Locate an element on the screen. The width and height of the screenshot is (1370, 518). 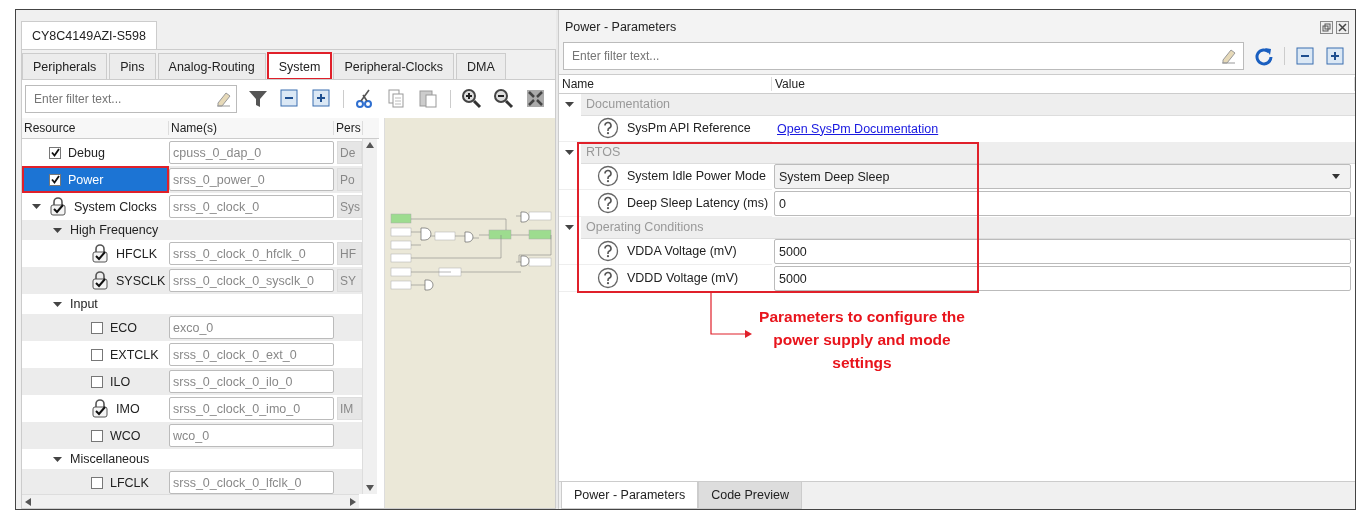
name-field: srss_0_clock_0_imo_0 is located at coordinates (251, 408).